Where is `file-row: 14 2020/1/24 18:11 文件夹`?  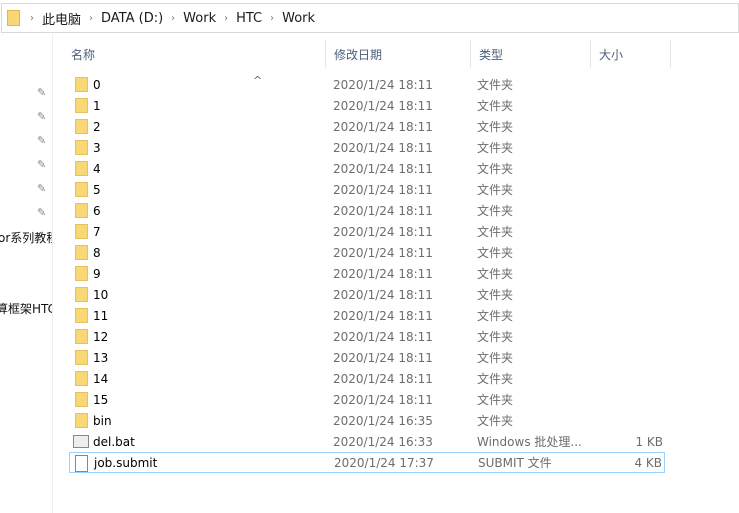
file-row: 14 2020/1/24 18:11 文件夹 is located at coordinates (367, 378).